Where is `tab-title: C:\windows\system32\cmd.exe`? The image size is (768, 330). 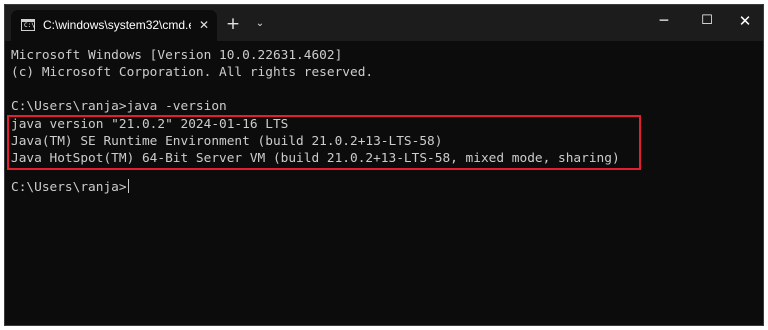
tab-title: C:\windows\system32\cmd.exe is located at coordinates (117, 25).